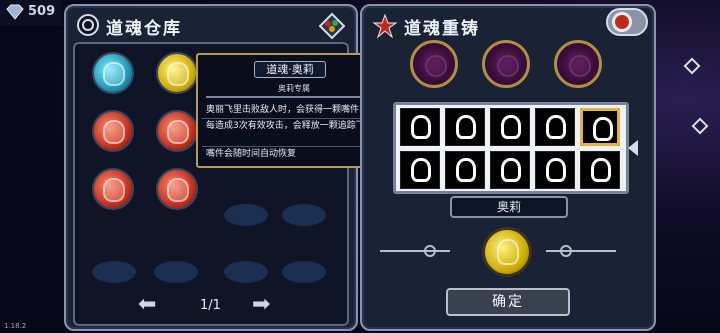  I want to click on page-indicator: 1/1, so click(210, 305).